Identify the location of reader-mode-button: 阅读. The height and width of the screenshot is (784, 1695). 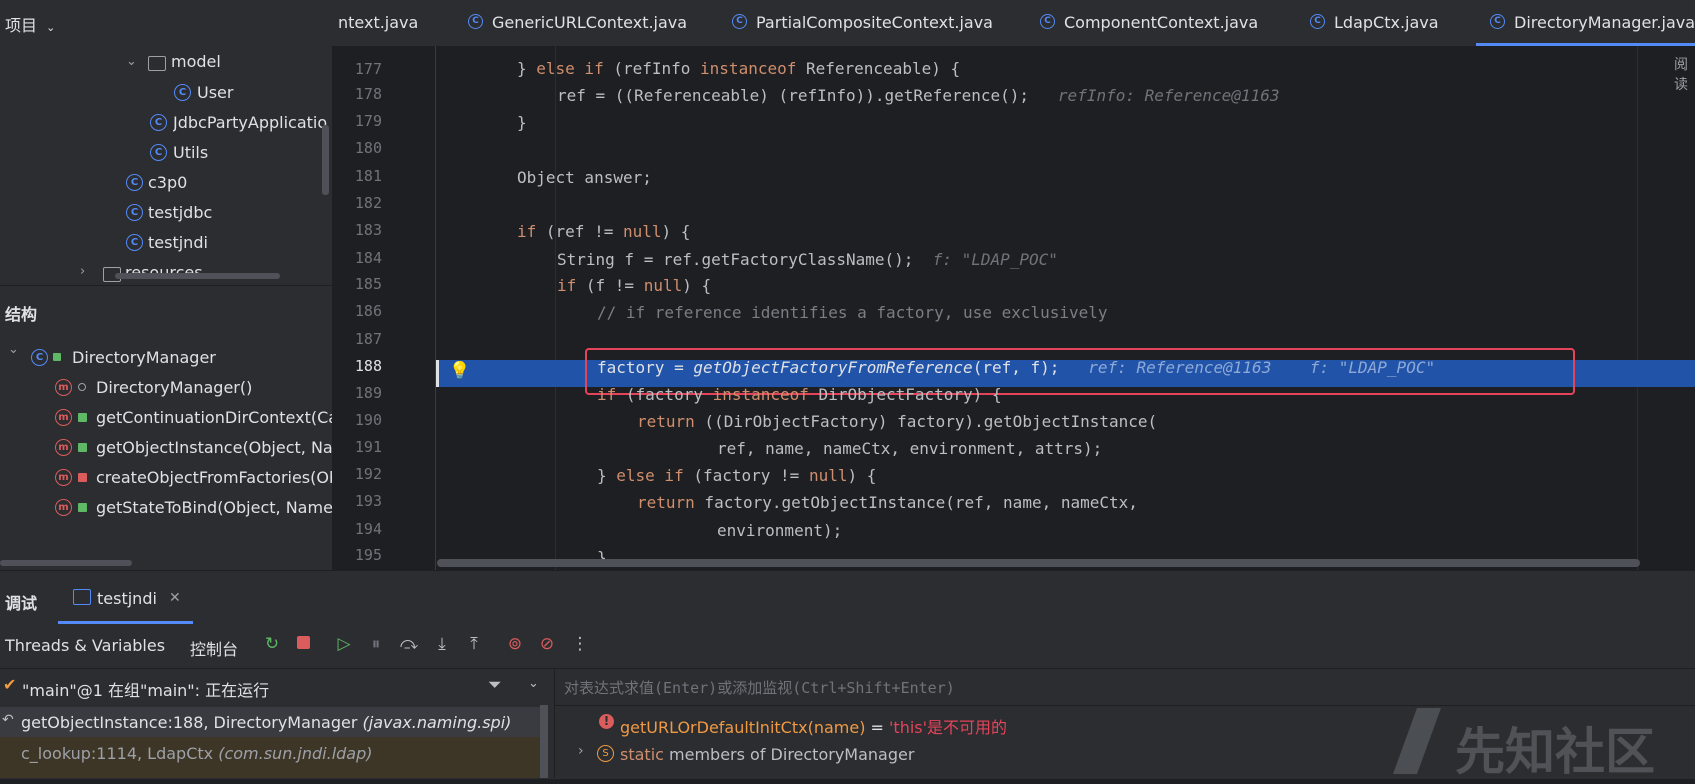
(1684, 74).